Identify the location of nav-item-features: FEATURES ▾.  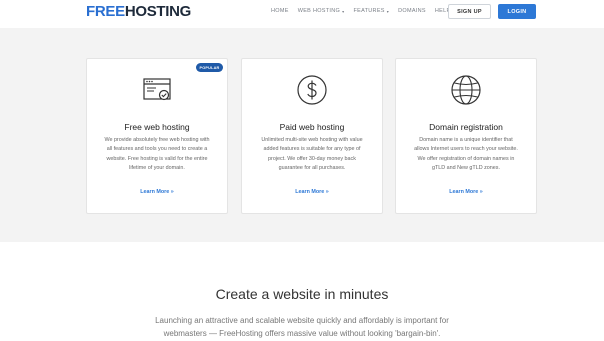
(371, 11).